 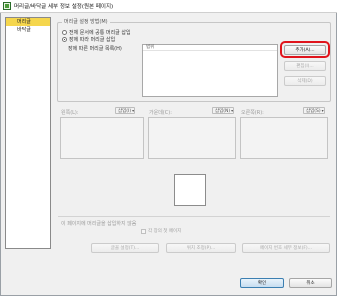 I want to click on radio-per-chapter-header: 장에 따라 머리글 삽입, so click(x=88, y=39).